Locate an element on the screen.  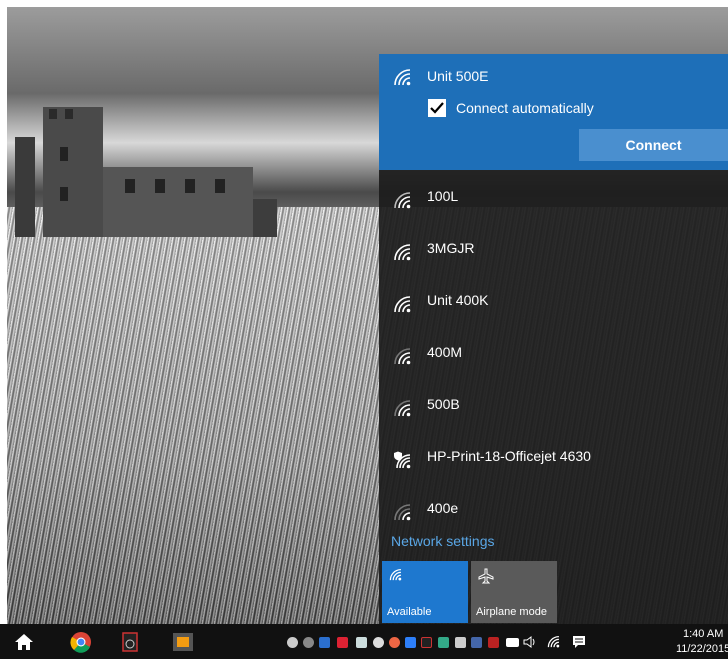
wifi-toggle-tile: Available is located at coordinates (425, 592).